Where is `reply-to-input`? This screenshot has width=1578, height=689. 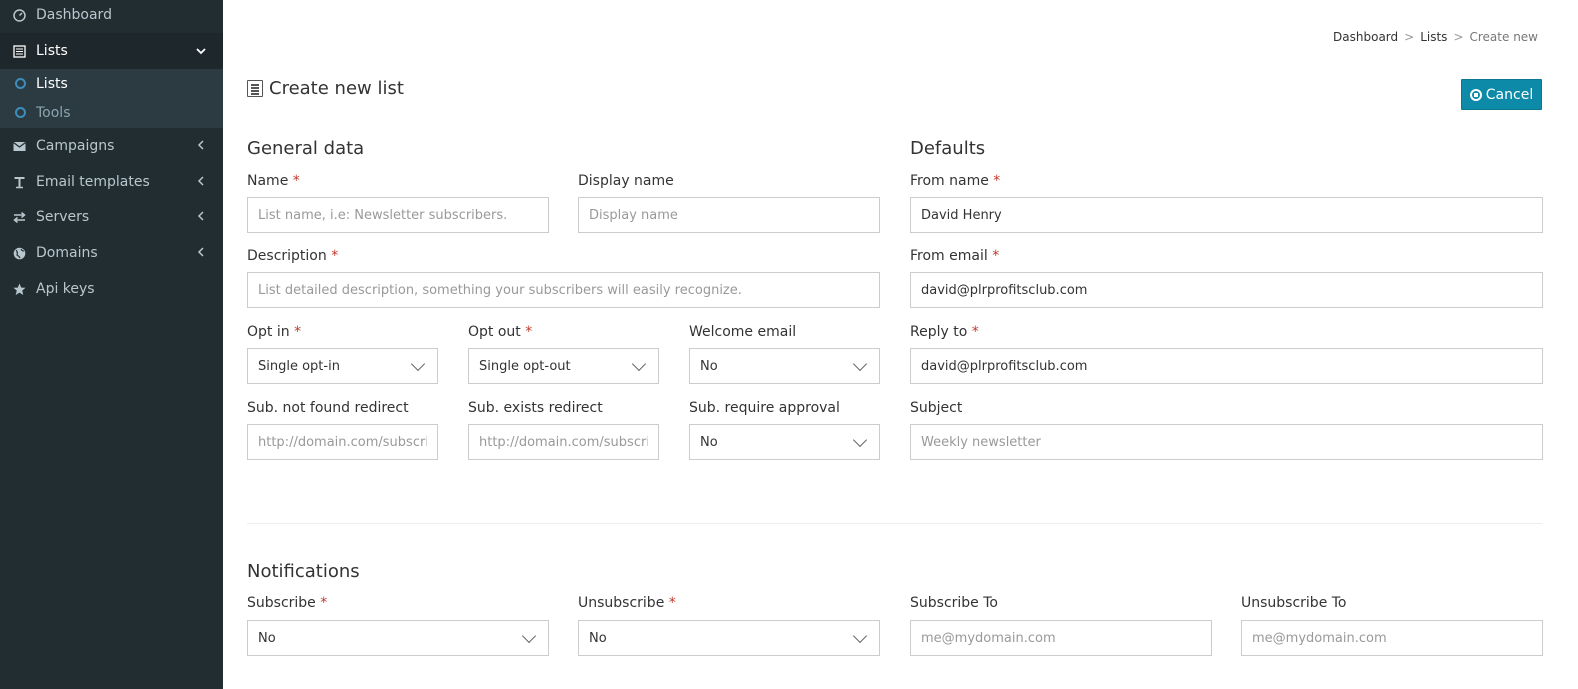 reply-to-input is located at coordinates (1226, 366).